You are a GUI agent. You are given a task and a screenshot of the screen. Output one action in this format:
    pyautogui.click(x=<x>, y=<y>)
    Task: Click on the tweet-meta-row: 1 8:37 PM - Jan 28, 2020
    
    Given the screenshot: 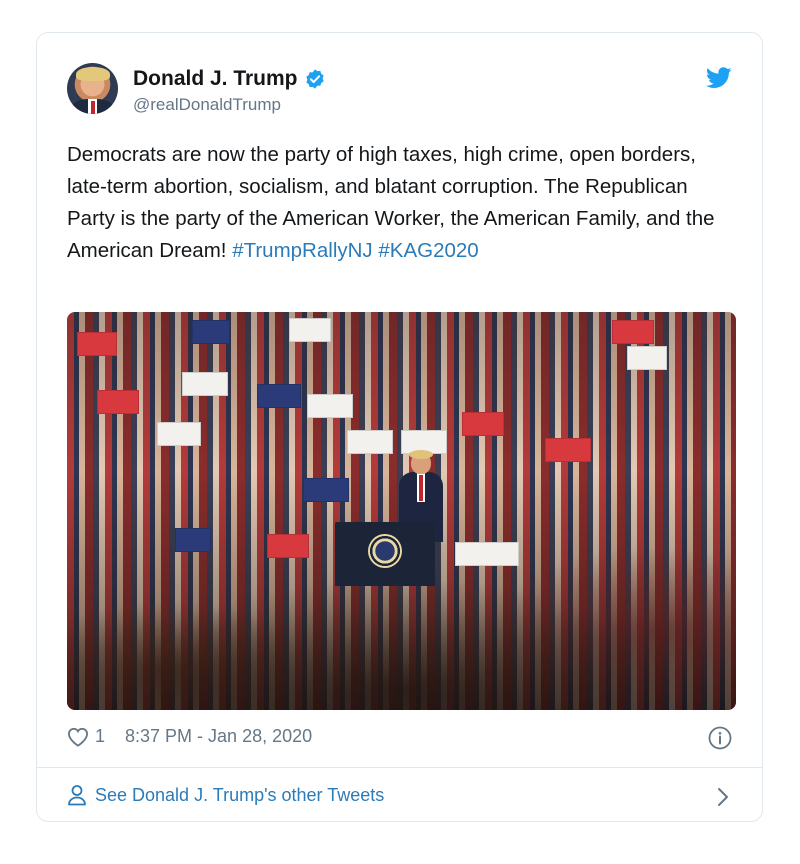 What is the action you would take?
    pyautogui.click(x=189, y=736)
    